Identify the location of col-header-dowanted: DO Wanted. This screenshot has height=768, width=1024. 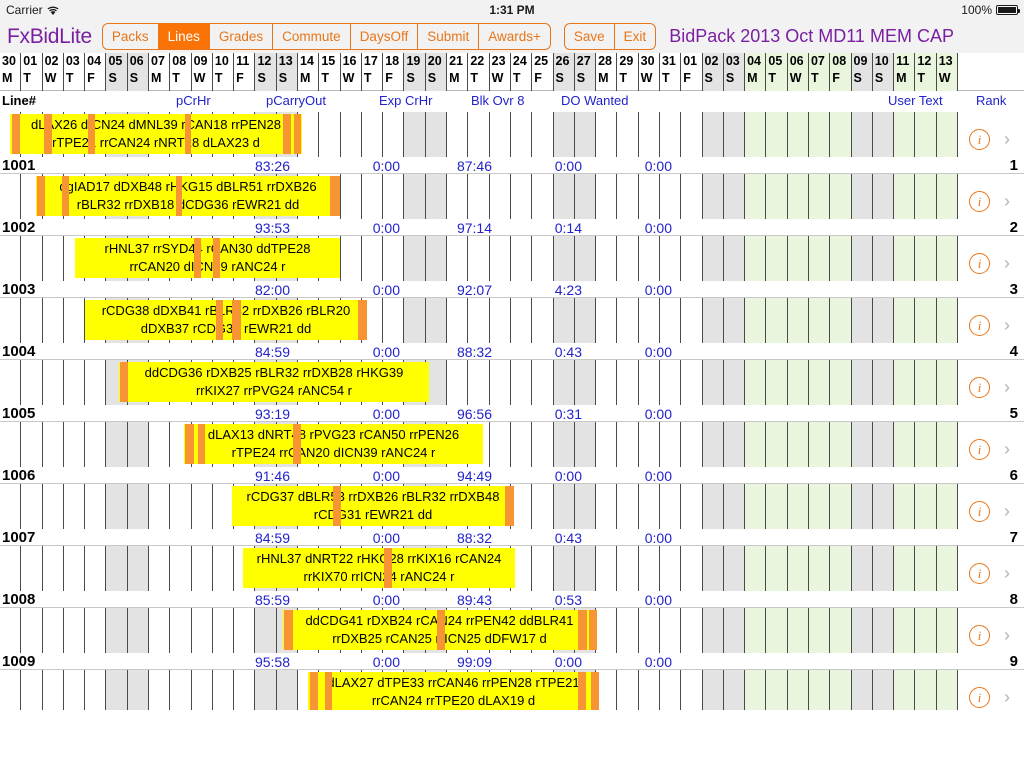
(595, 100).